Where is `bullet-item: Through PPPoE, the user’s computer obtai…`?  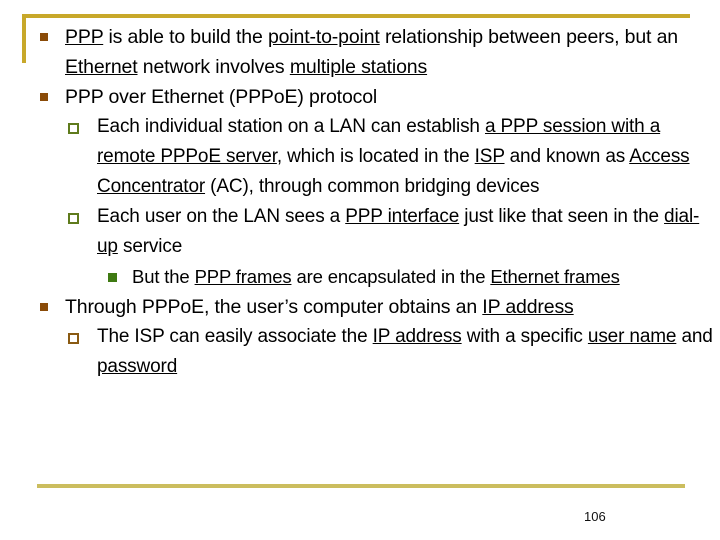
bullet-item: Through PPPoE, the user’s computer obtai… is located at coordinates (360, 307).